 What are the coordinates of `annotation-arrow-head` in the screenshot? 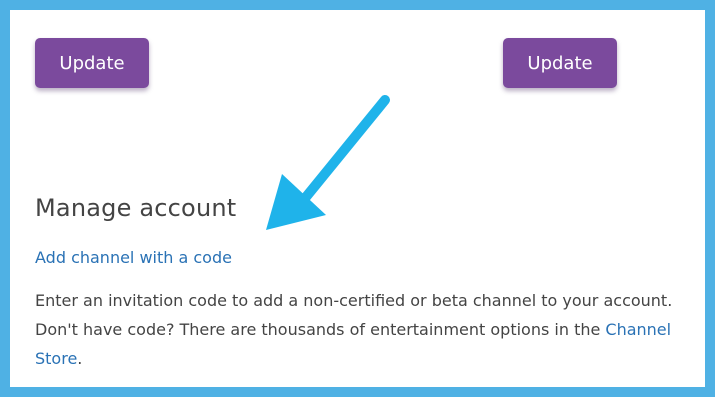 It's located at (296, 202).